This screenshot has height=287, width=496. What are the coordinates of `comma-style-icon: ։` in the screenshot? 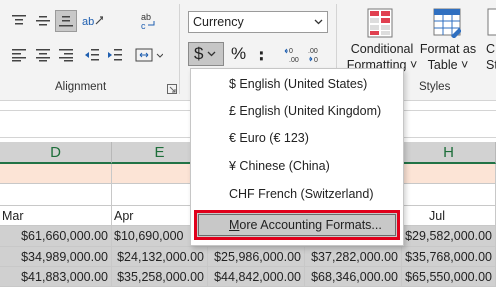 It's located at (261, 53).